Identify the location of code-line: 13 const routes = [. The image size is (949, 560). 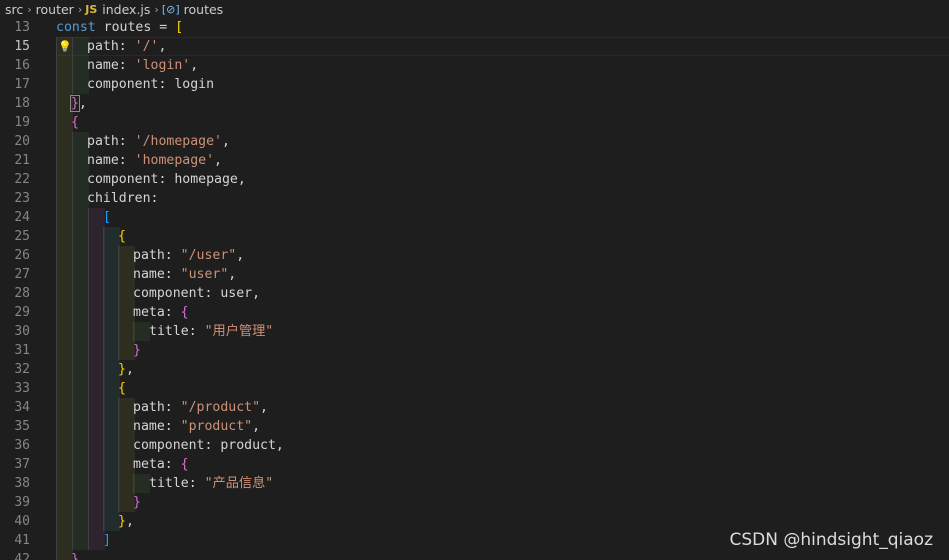
(474, 27).